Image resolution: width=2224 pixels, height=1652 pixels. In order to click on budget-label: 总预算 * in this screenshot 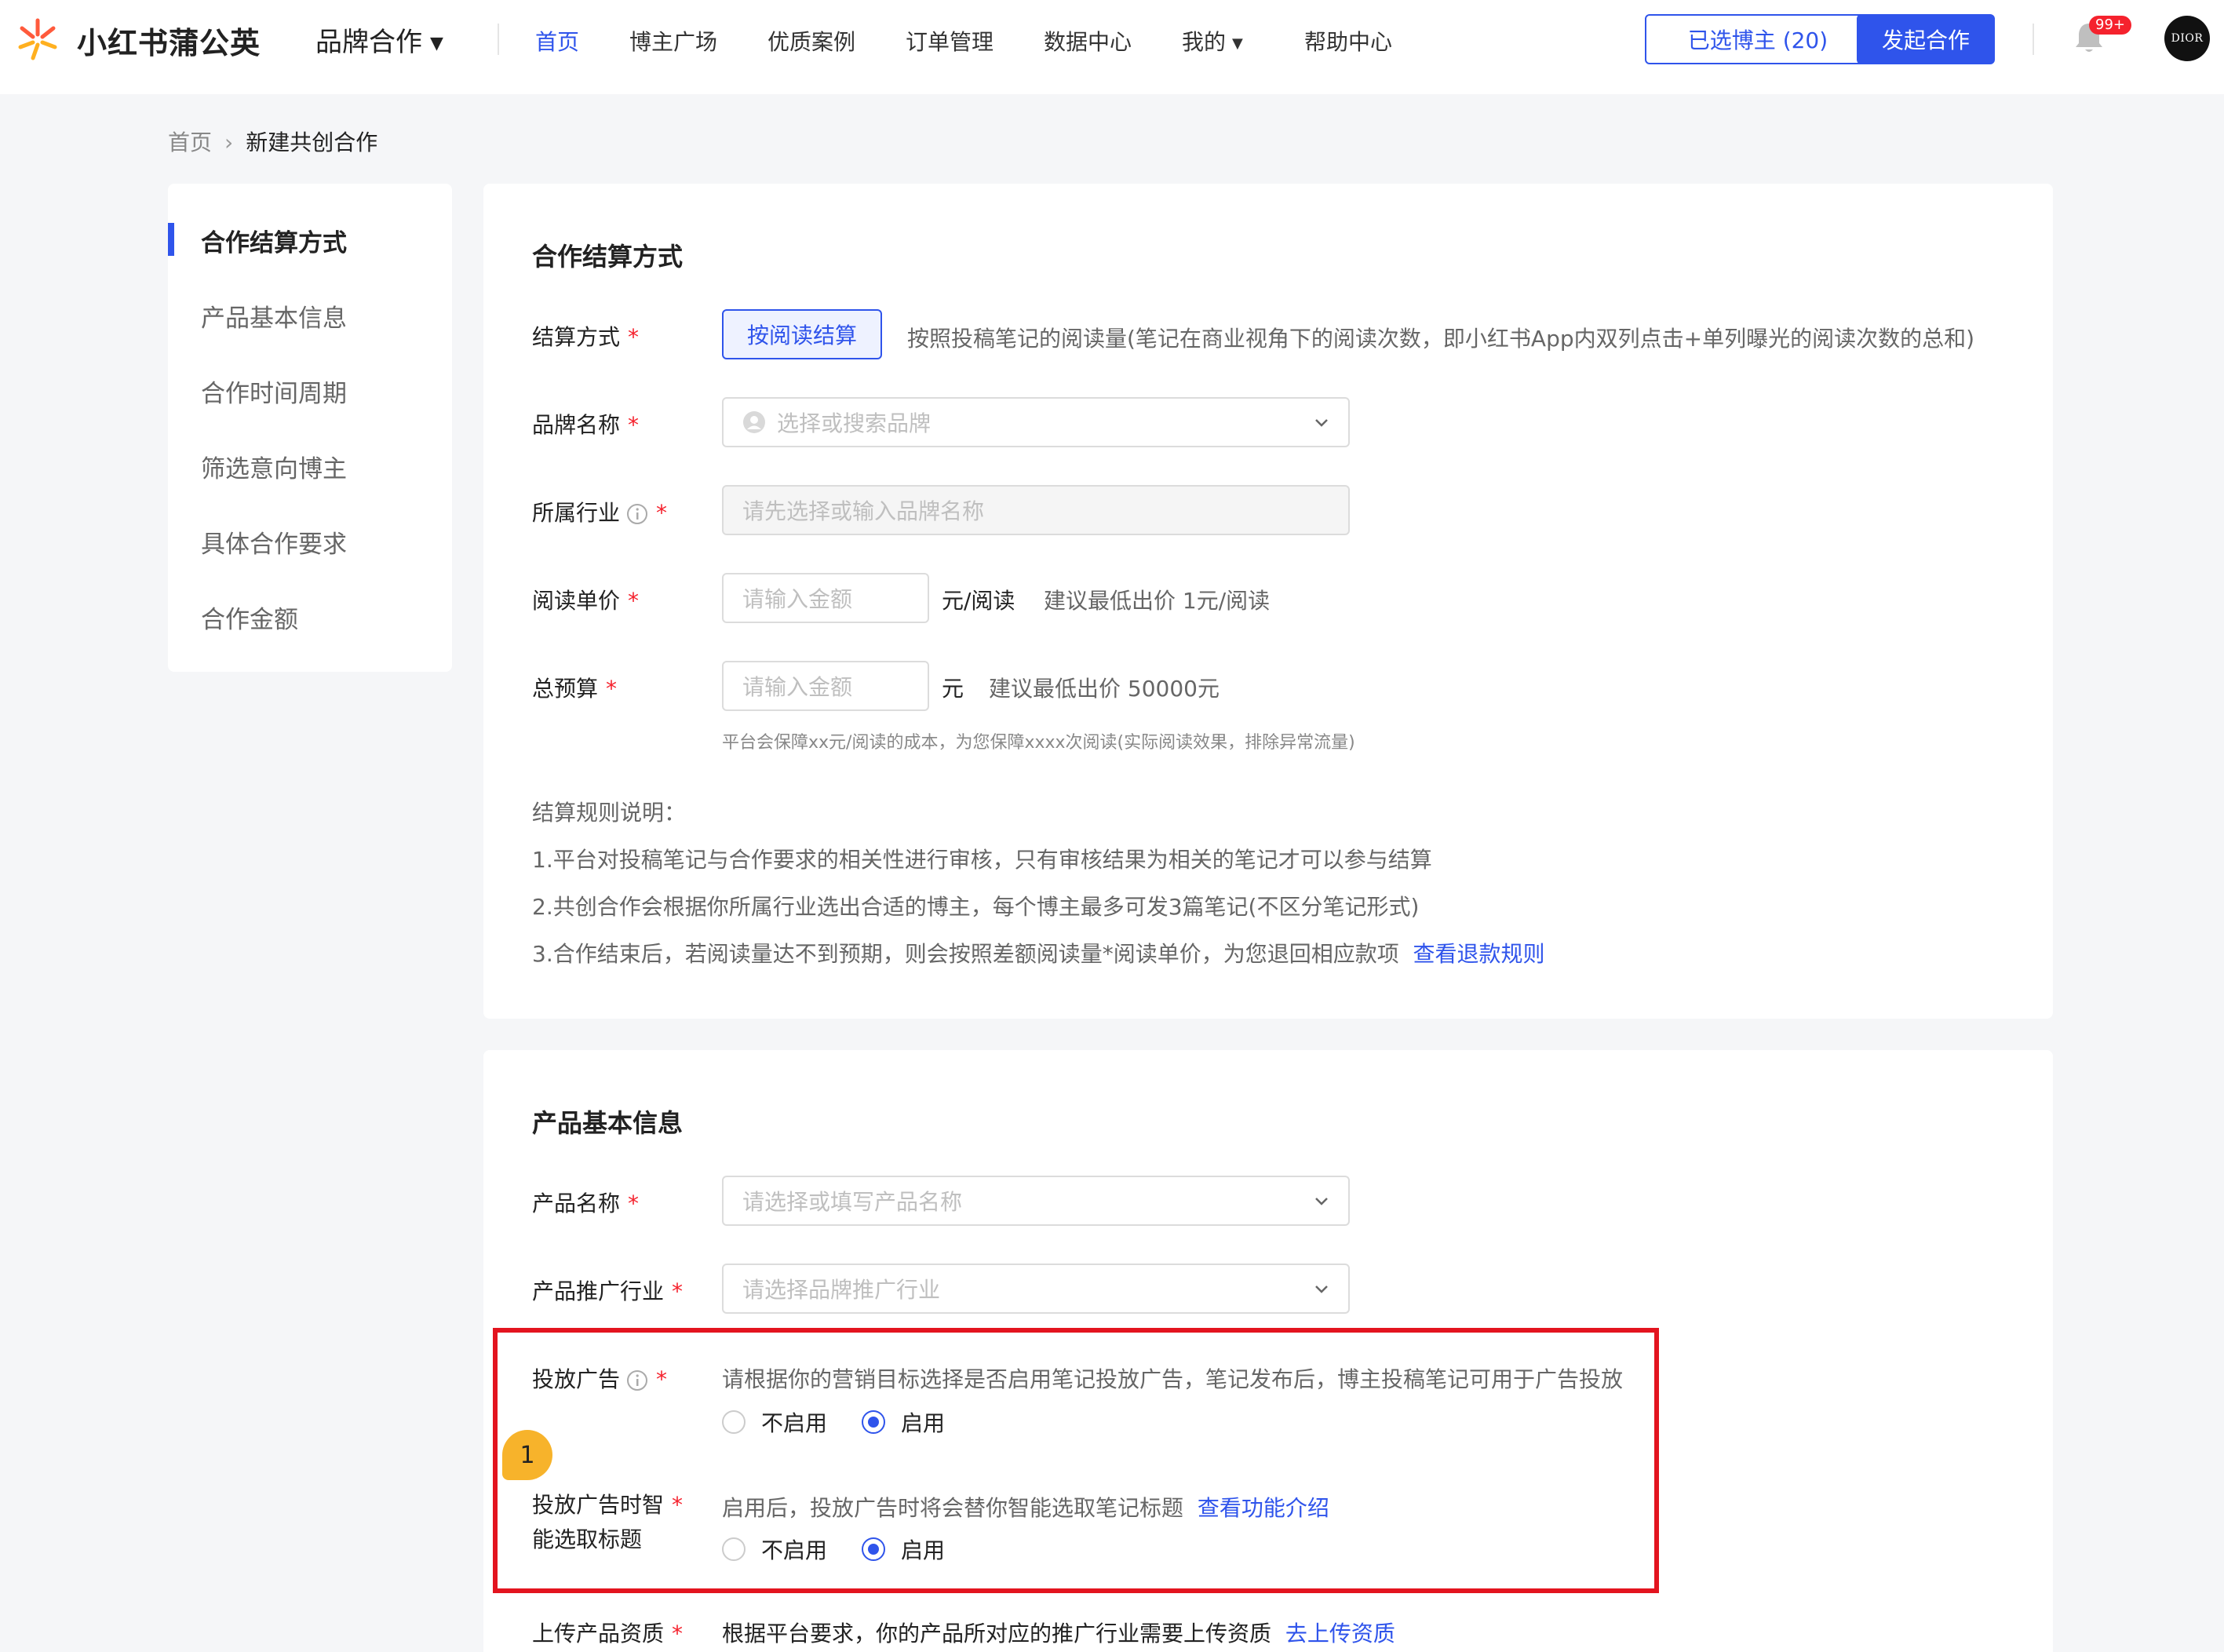, I will do `click(574, 687)`.